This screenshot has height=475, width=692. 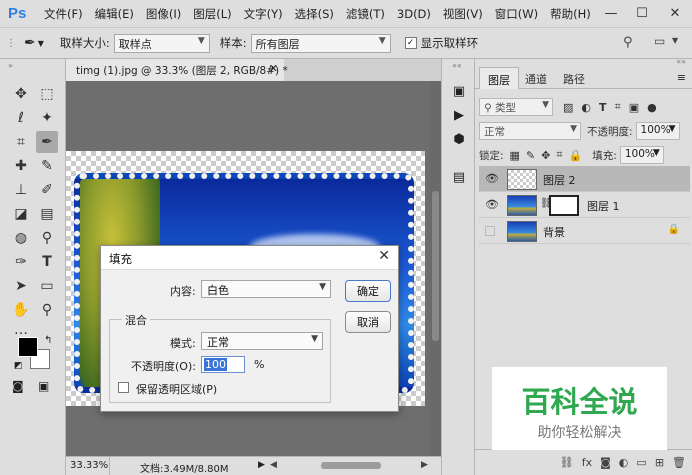 I want to click on search-icon: ⚲, so click(x=628, y=42).